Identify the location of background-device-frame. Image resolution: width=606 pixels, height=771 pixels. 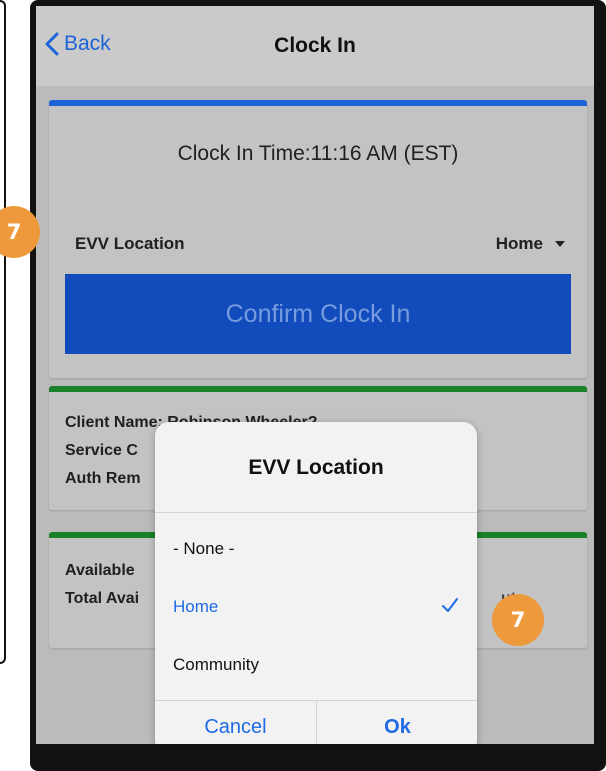
(3, 332).